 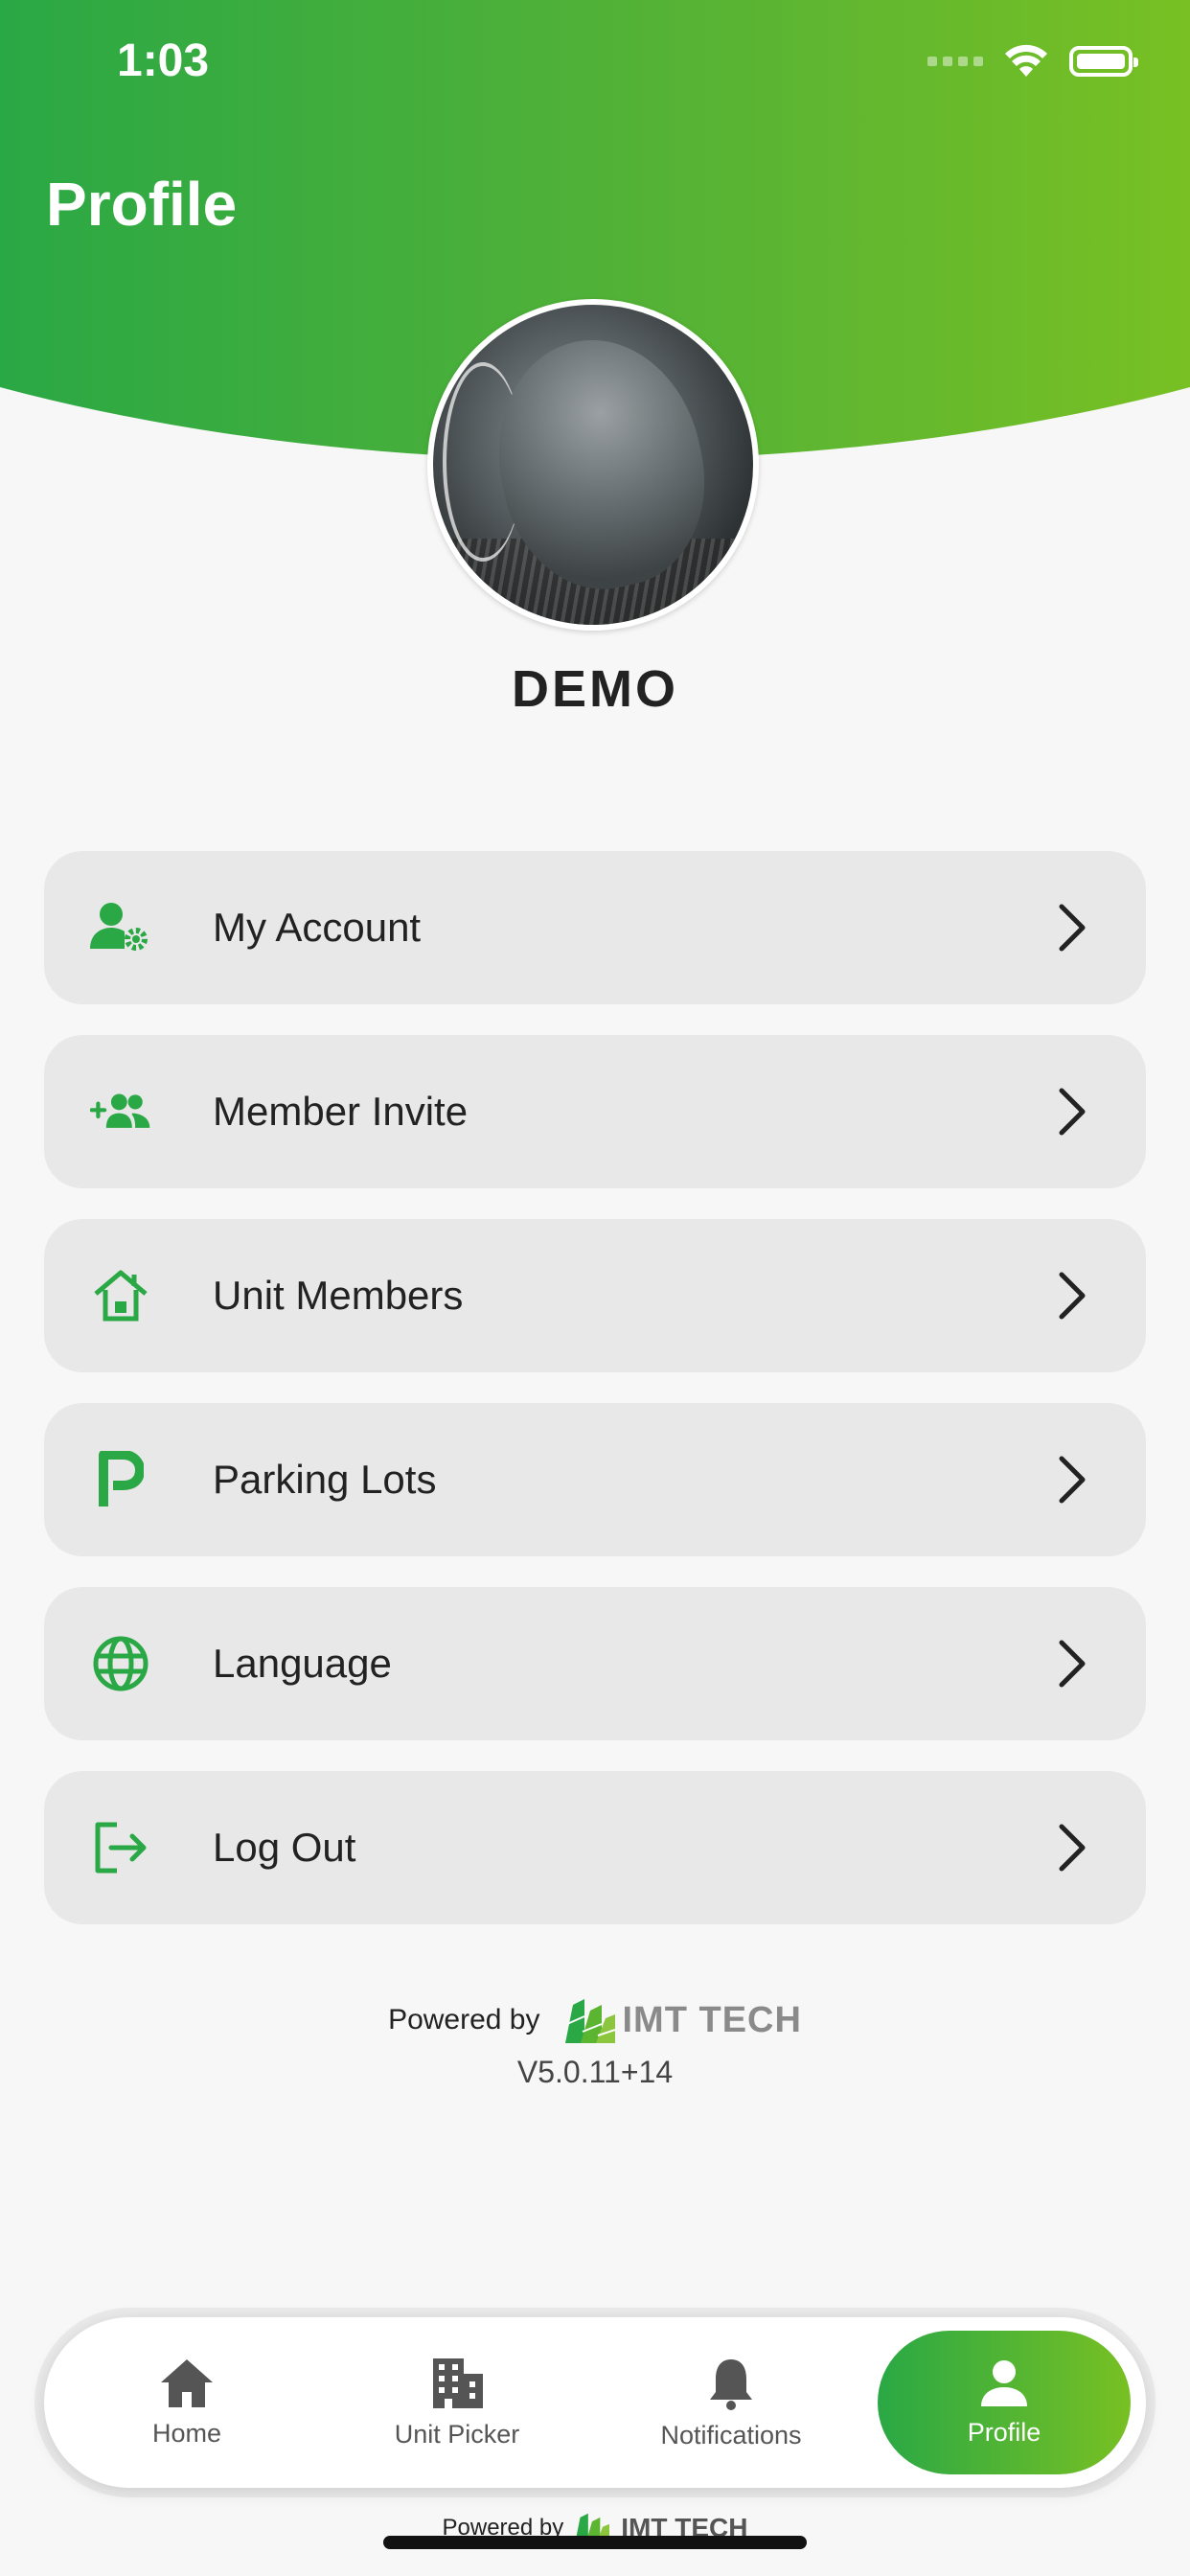 What do you see at coordinates (121, 1295) in the screenshot?
I see `house-icon` at bounding box center [121, 1295].